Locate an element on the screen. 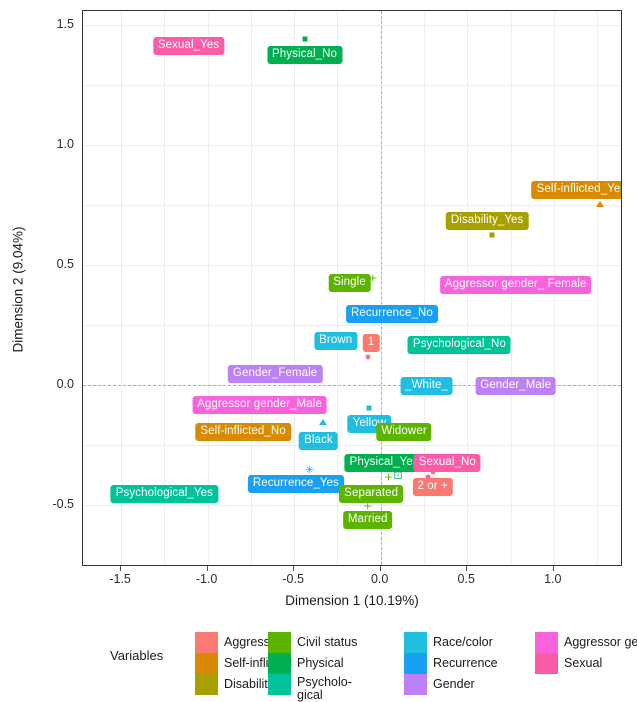  legend-key-label: Gender is located at coordinates (454, 684).